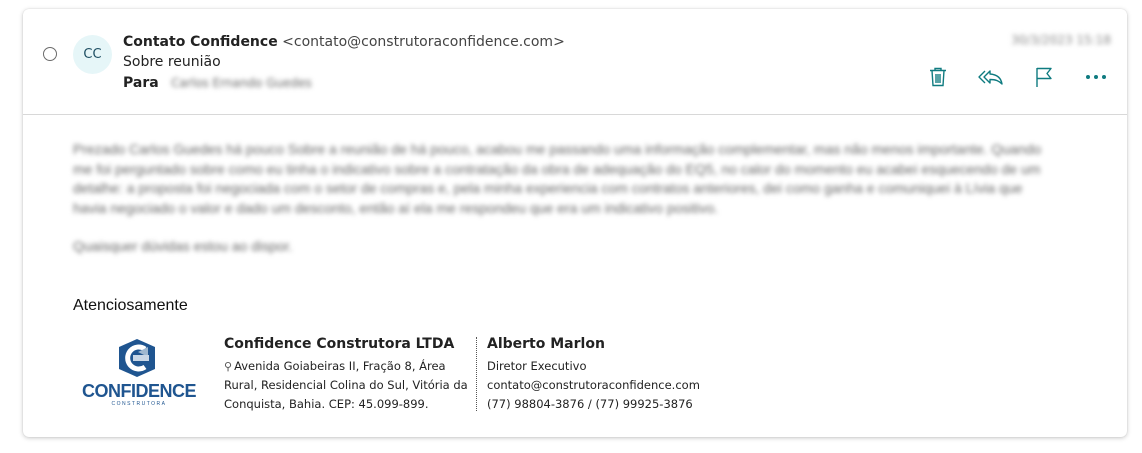  I want to click on more-horizontal-icon, so click(1096, 77).